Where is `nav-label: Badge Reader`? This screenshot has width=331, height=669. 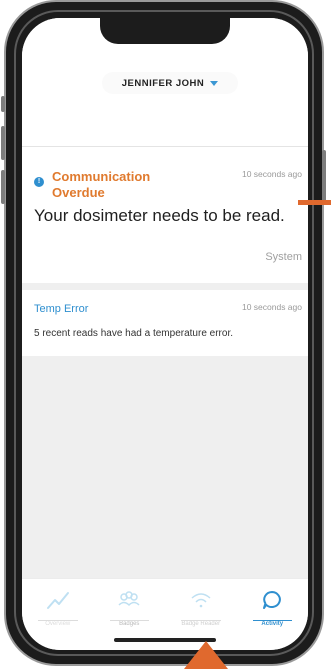 nav-label: Badge Reader is located at coordinates (201, 624).